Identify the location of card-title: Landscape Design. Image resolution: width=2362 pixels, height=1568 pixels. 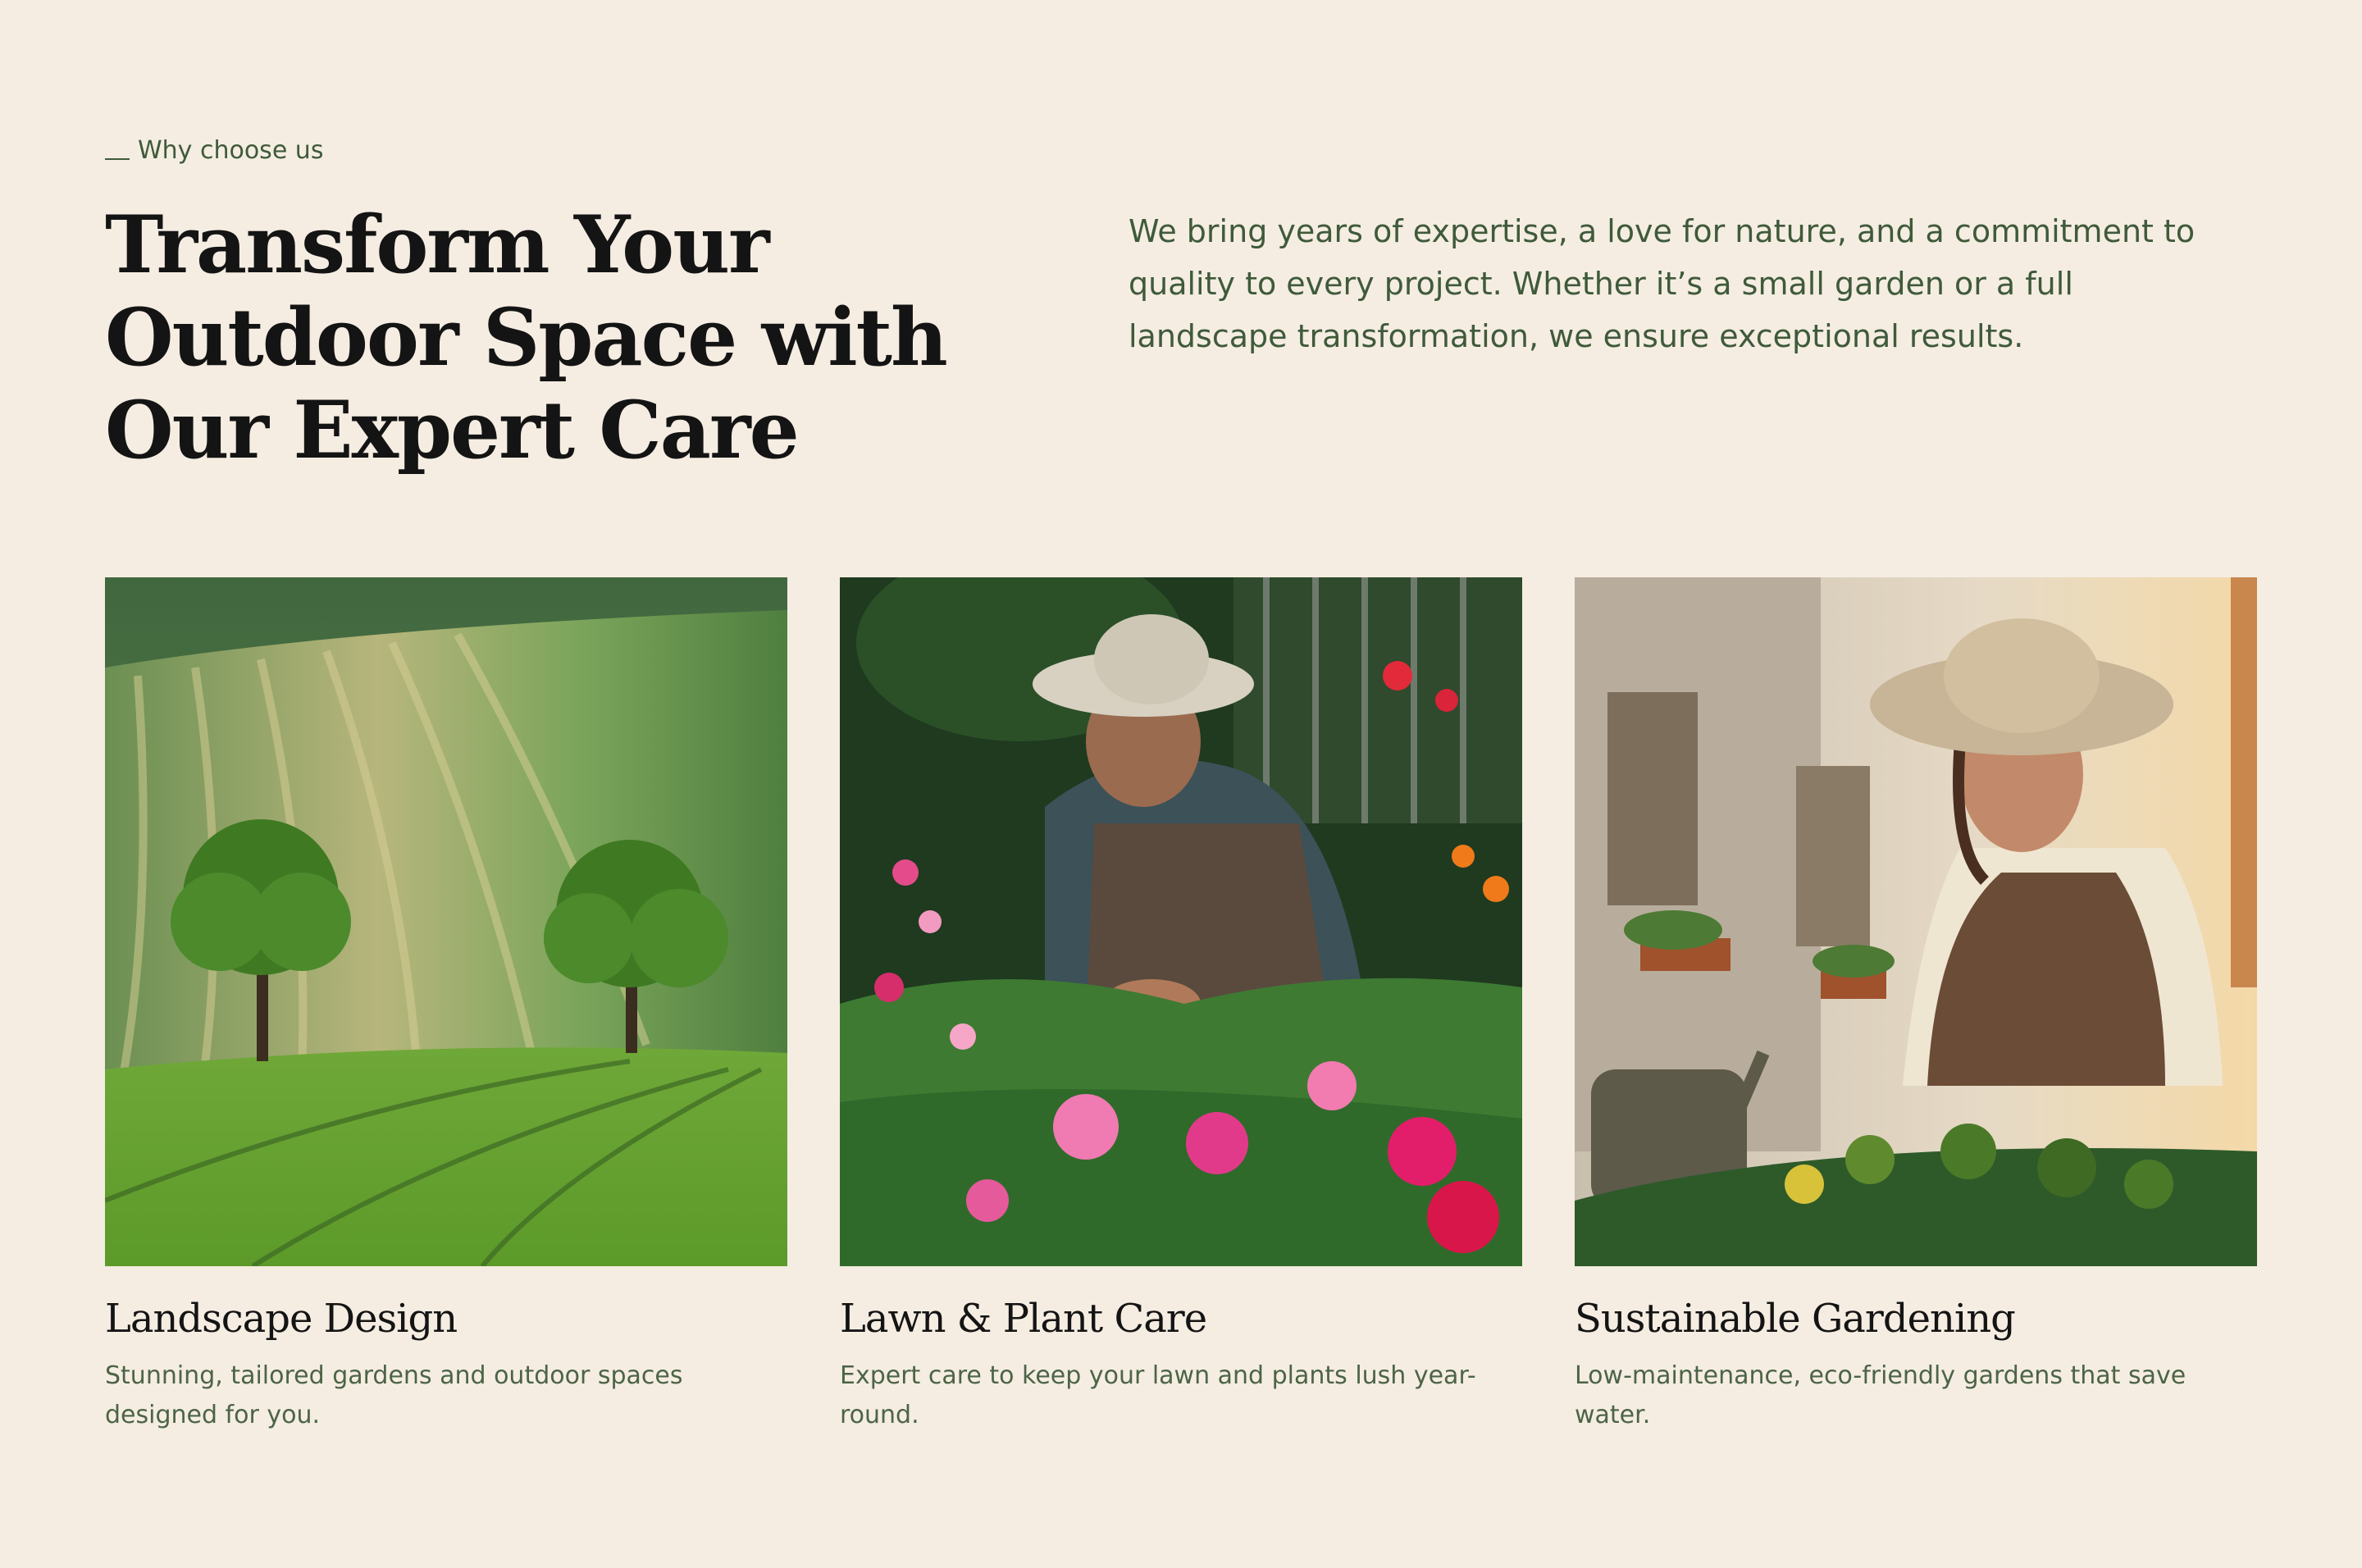
(281, 1319).